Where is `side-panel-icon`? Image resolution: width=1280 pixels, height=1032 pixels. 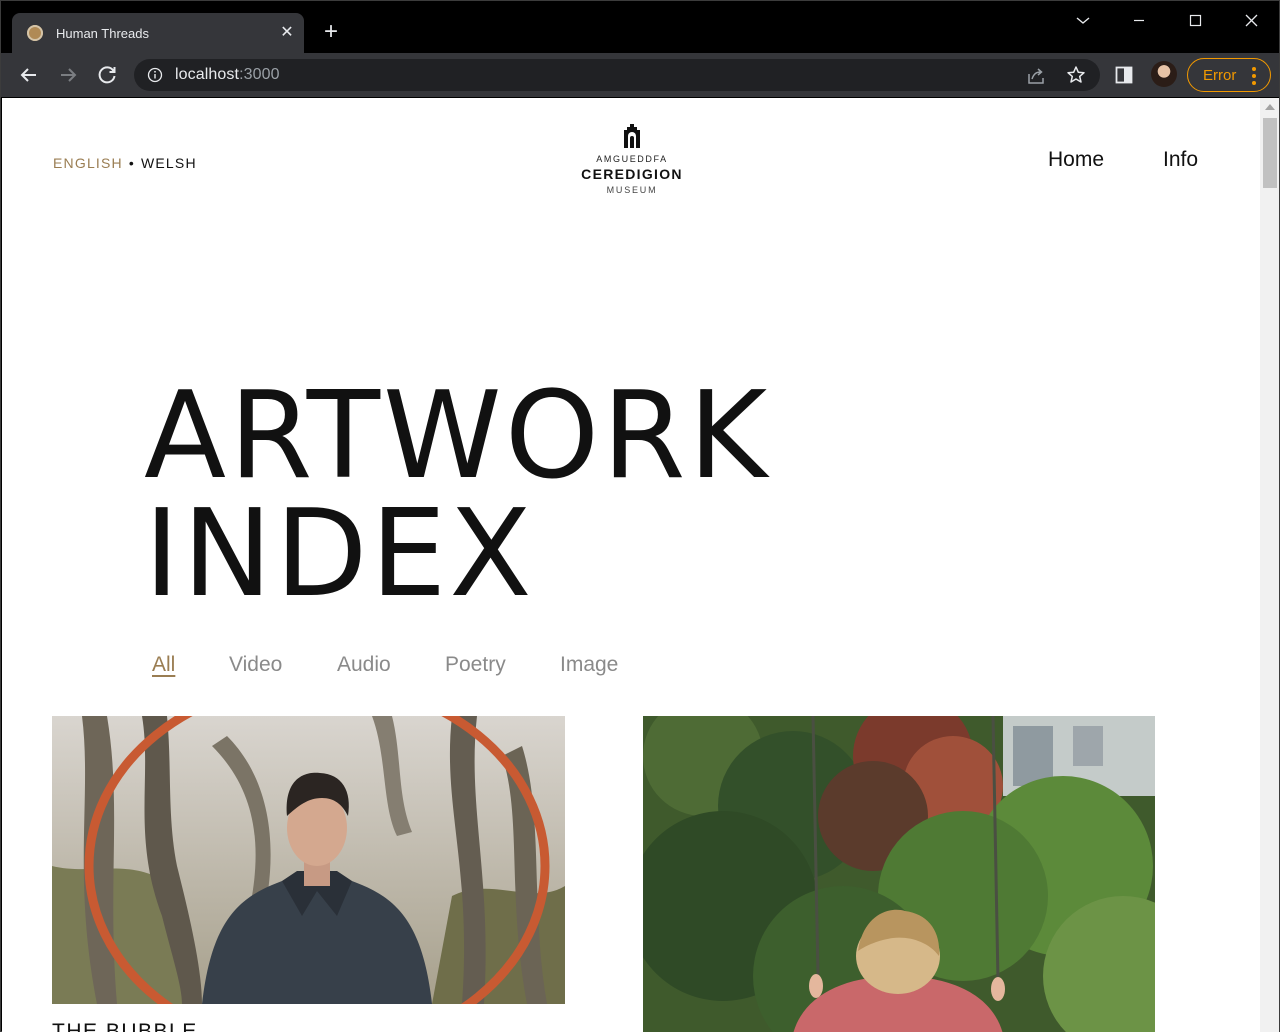 side-panel-icon is located at coordinates (1124, 75).